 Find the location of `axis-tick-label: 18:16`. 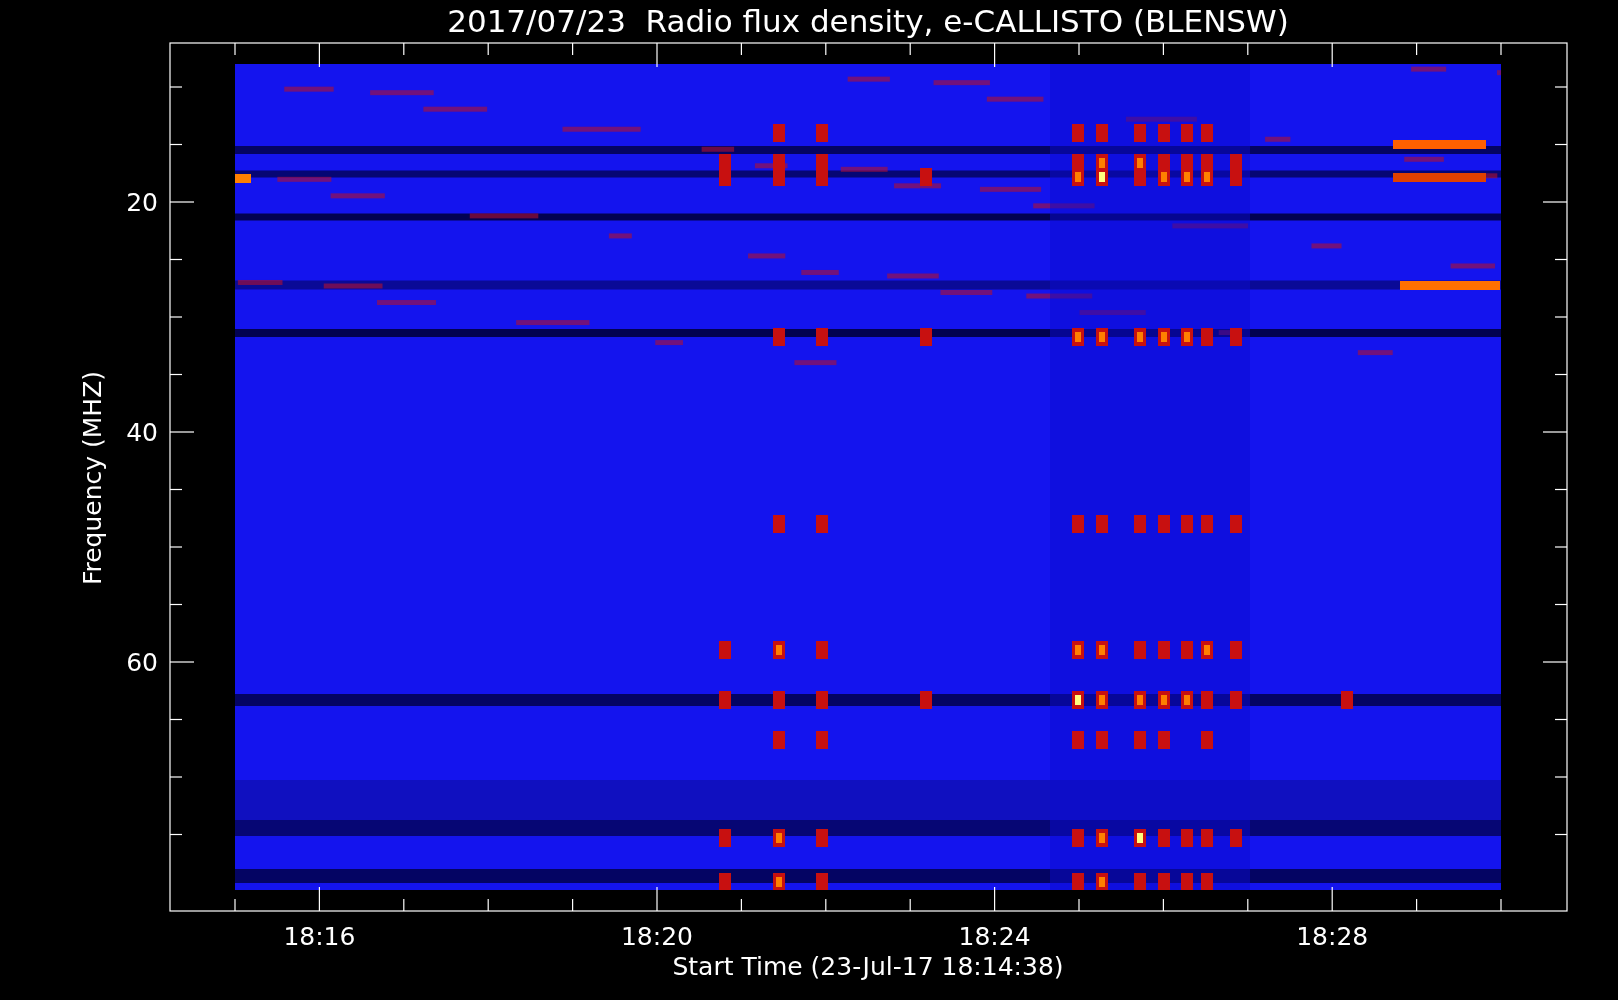

axis-tick-label: 18:16 is located at coordinates (319, 936).